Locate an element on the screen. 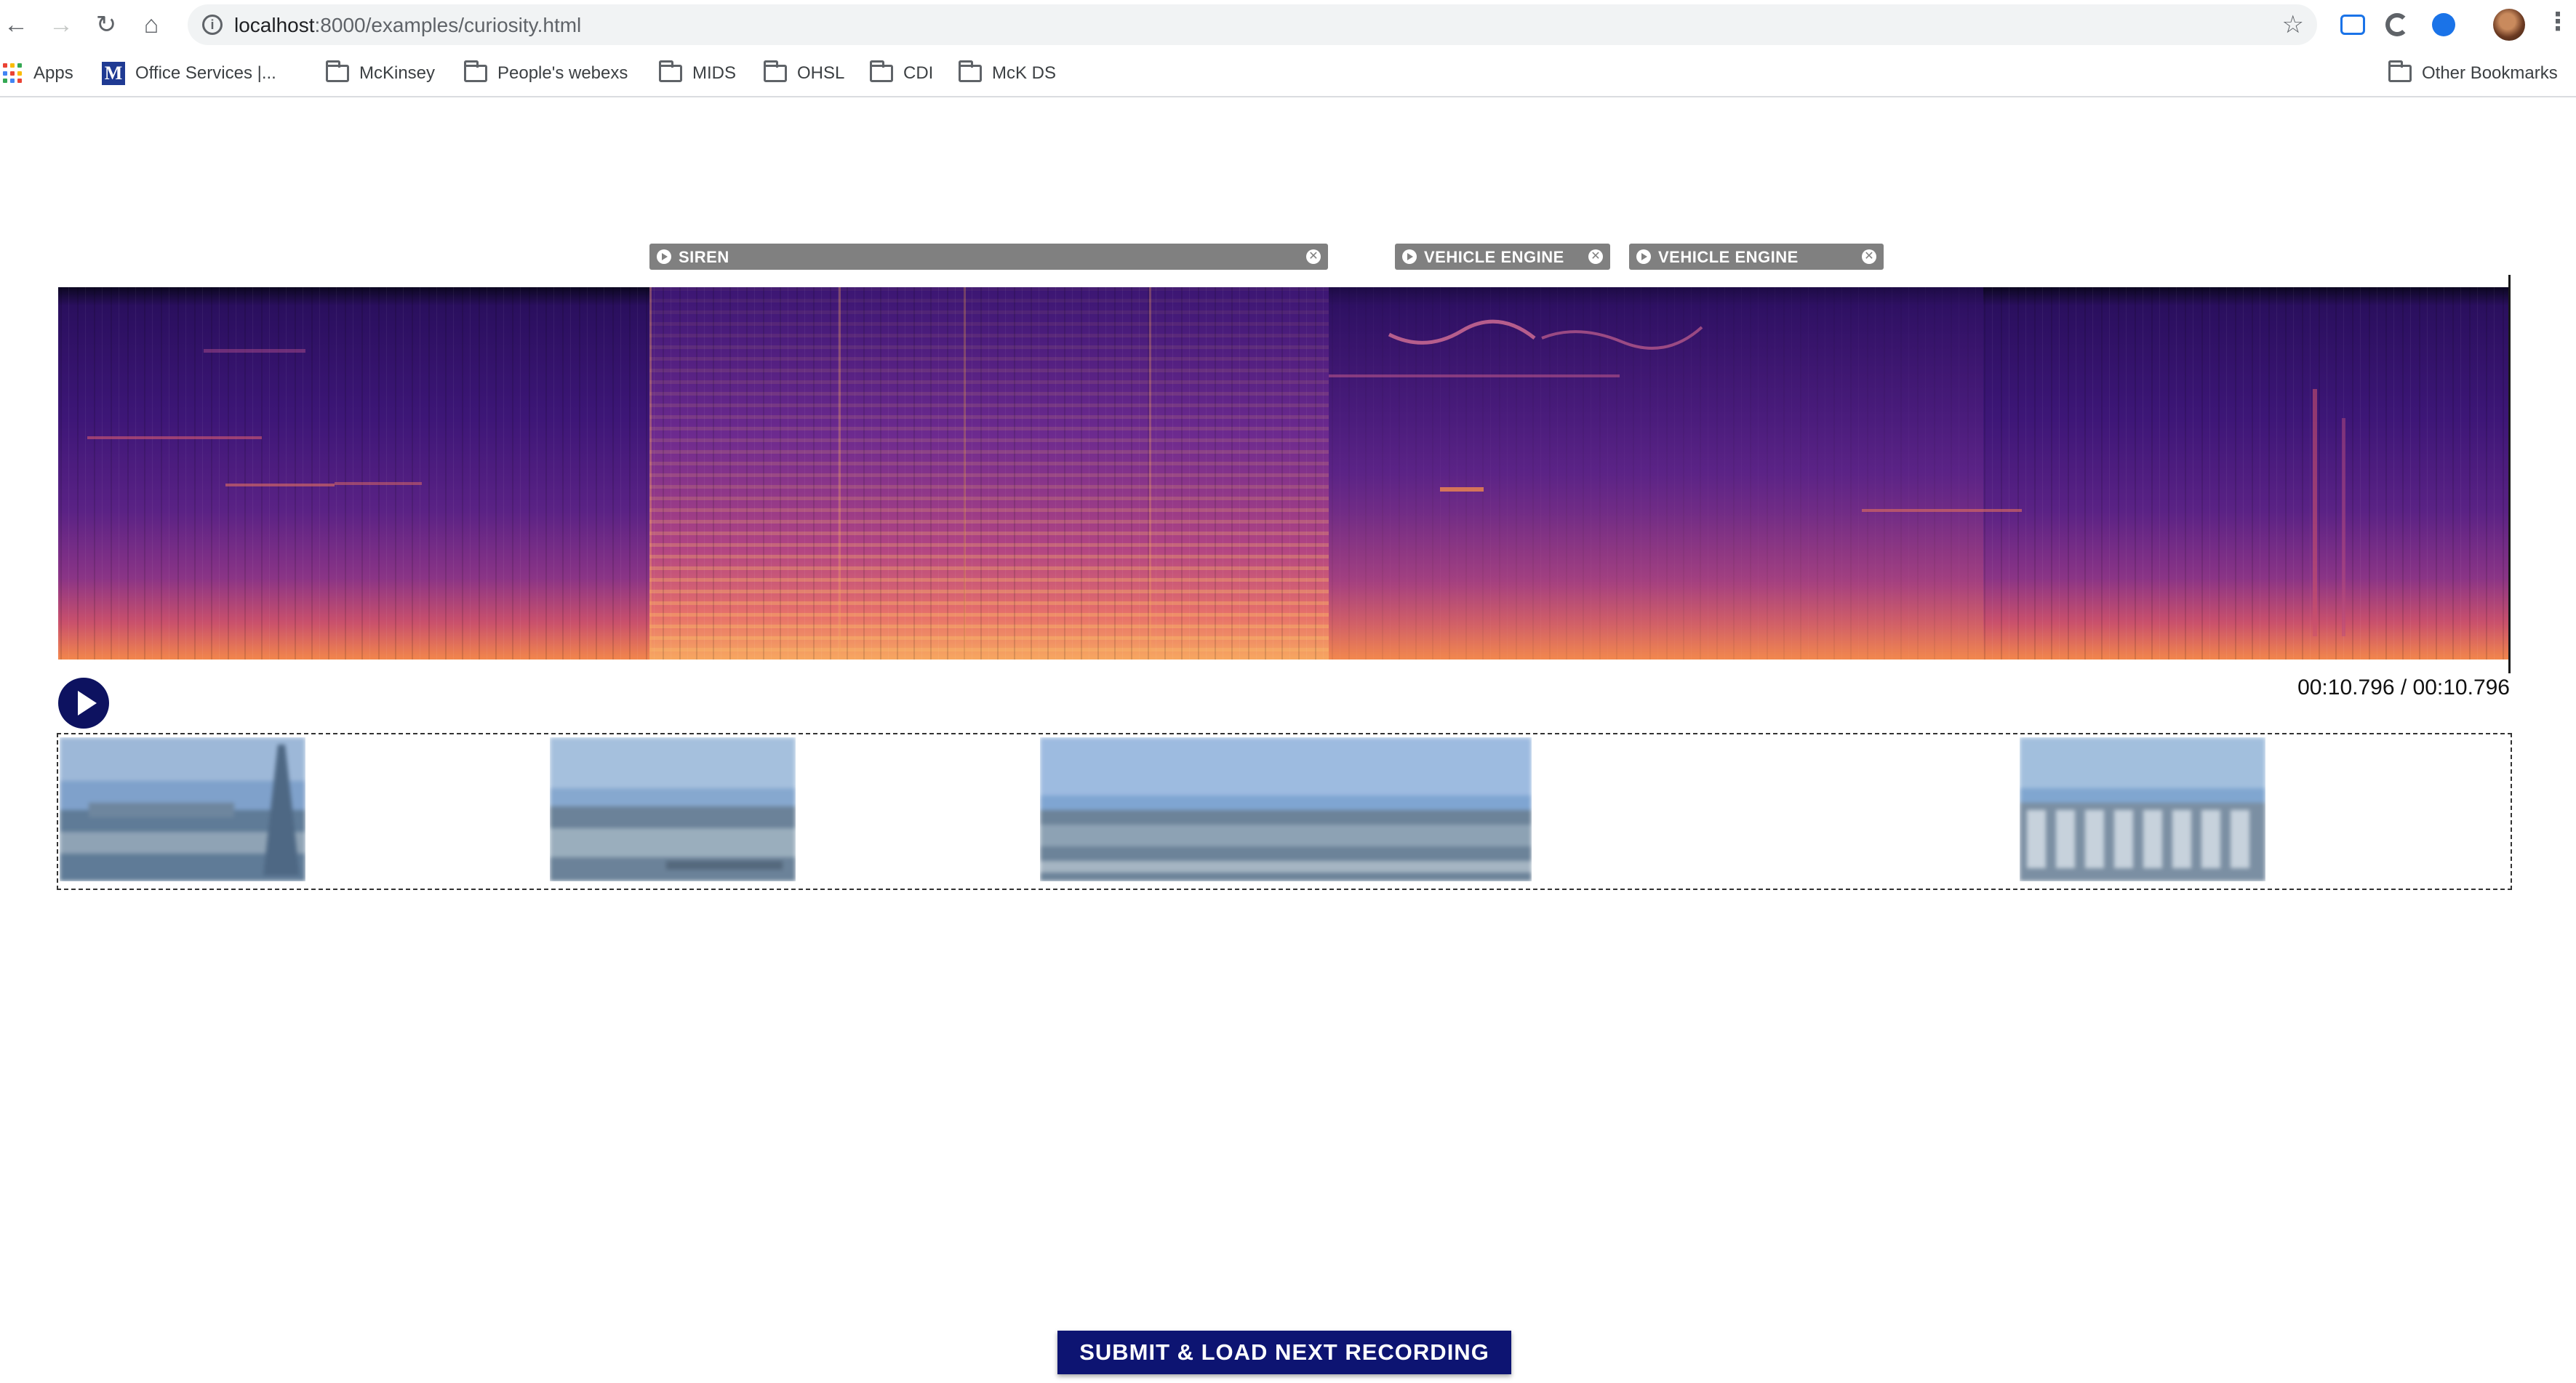 The image size is (2576, 1383). play-button is located at coordinates (83, 703).